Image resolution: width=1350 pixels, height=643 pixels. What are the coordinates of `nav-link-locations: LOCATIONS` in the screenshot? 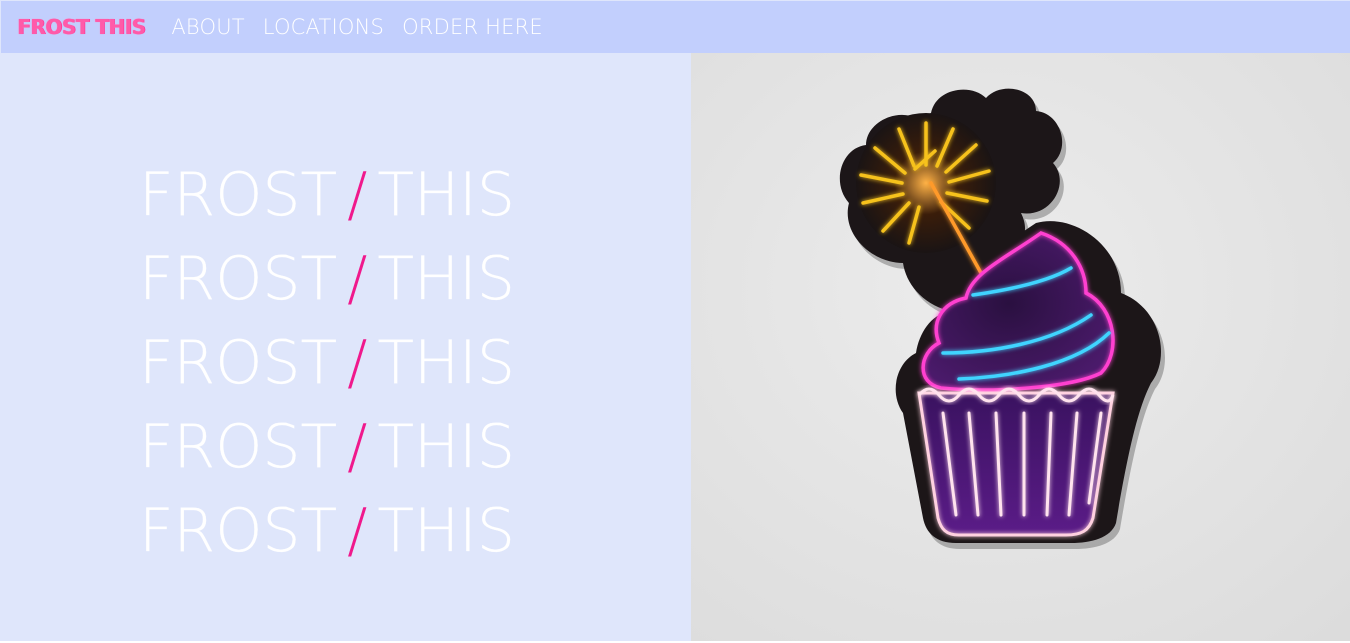 It's located at (323, 27).